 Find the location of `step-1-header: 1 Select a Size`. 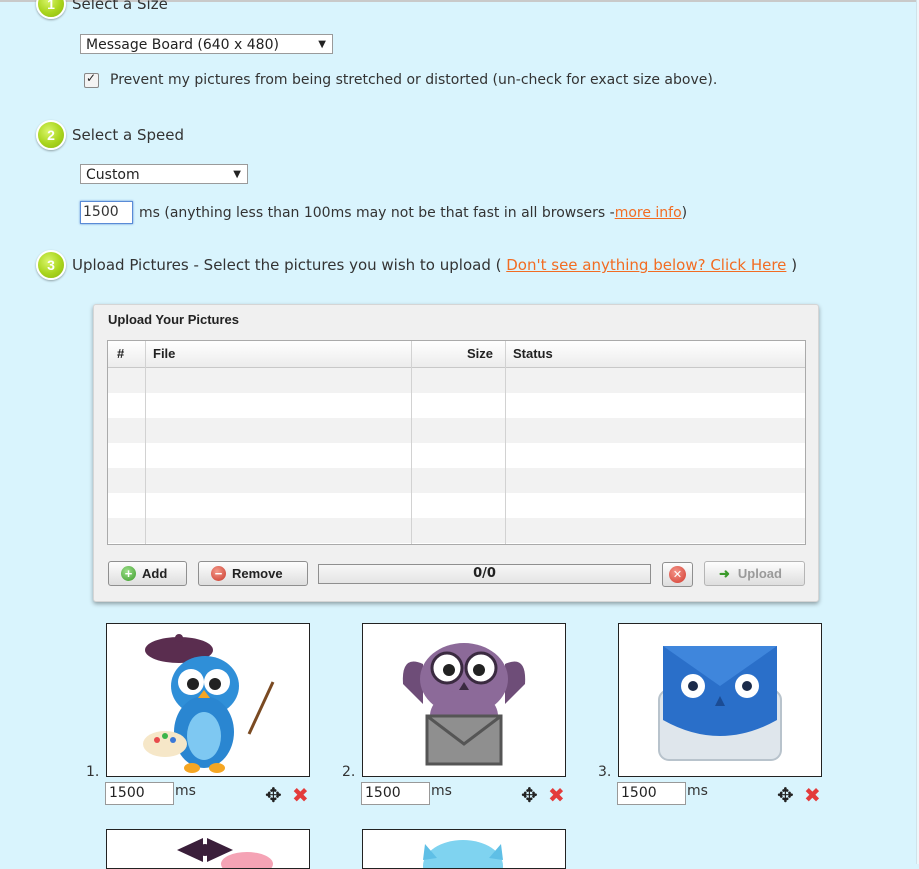

step-1-header: 1 Select a Size is located at coordinates (102, 9).